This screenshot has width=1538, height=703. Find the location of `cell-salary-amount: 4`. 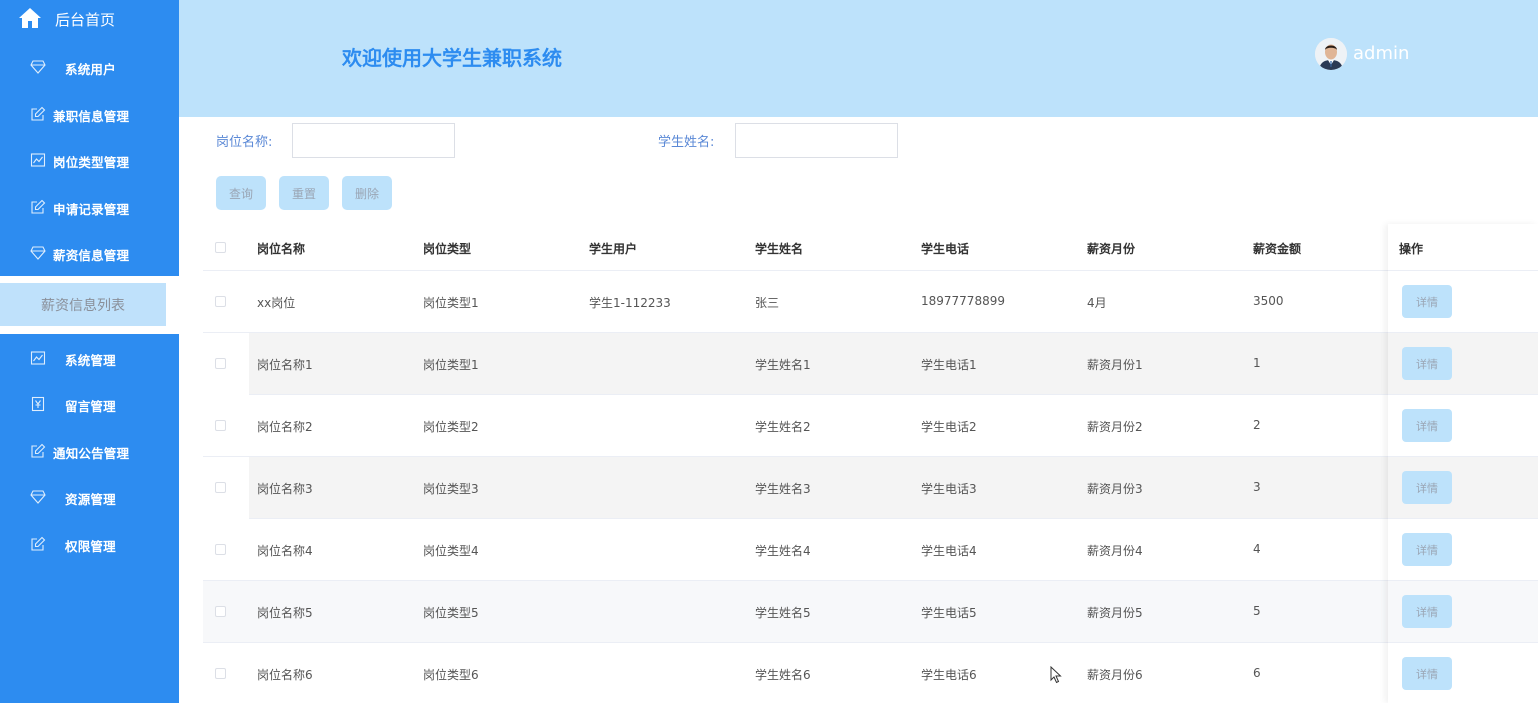

cell-salary-amount: 4 is located at coordinates (1257, 549).